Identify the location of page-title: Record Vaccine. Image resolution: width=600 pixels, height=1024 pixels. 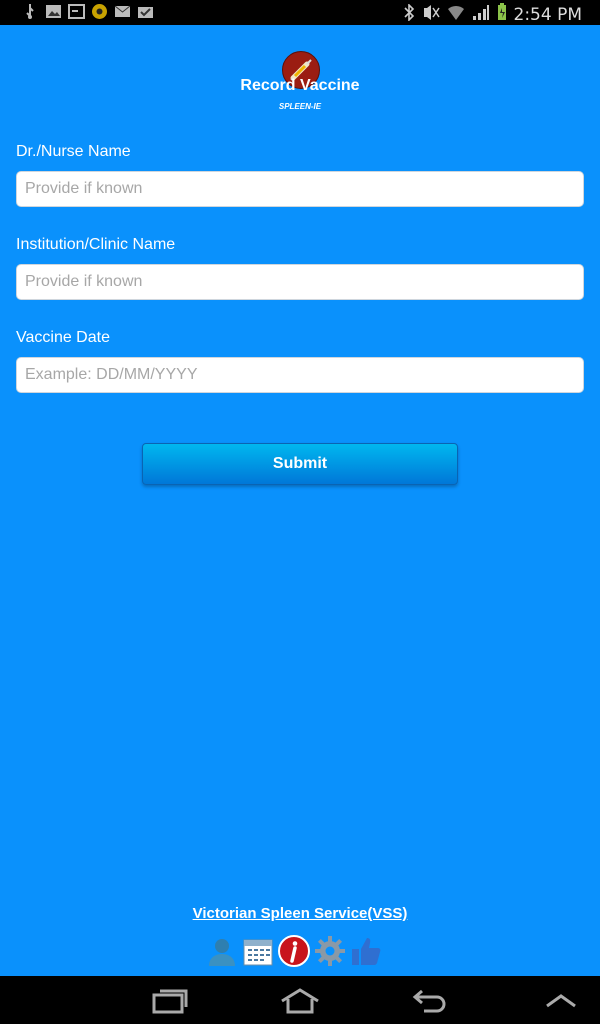
(300, 85).